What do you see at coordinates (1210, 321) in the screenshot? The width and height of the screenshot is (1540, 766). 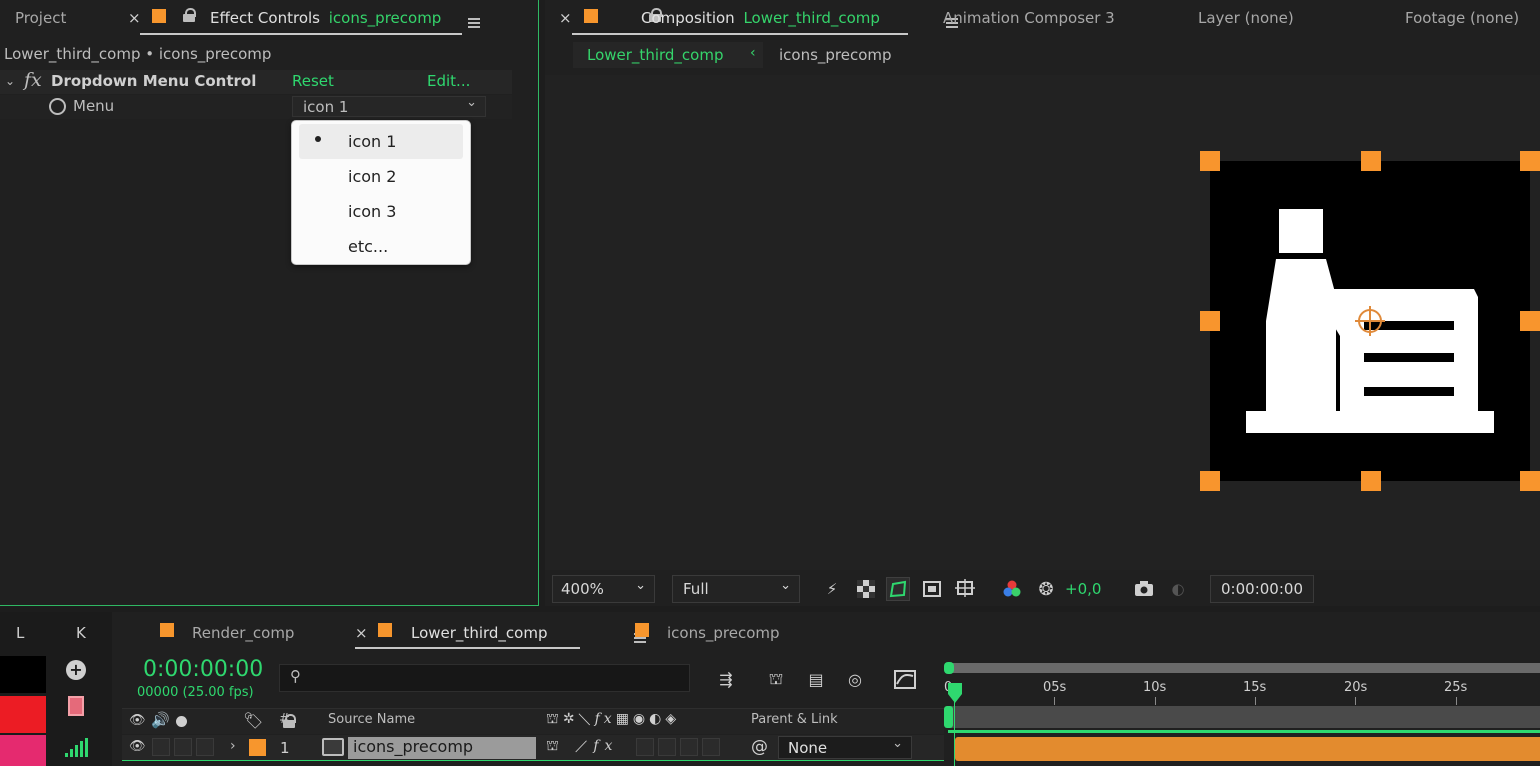 I see `transform-handle-mid-left` at bounding box center [1210, 321].